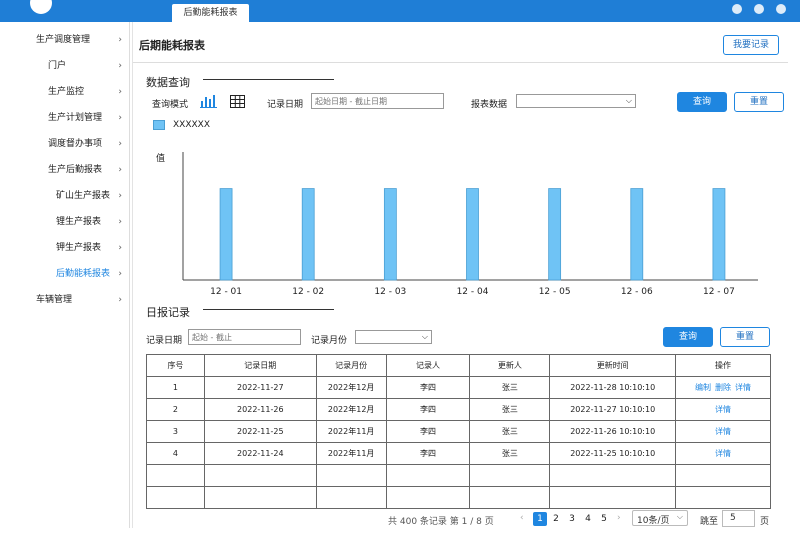  I want to click on date-range-input, so click(377, 101).